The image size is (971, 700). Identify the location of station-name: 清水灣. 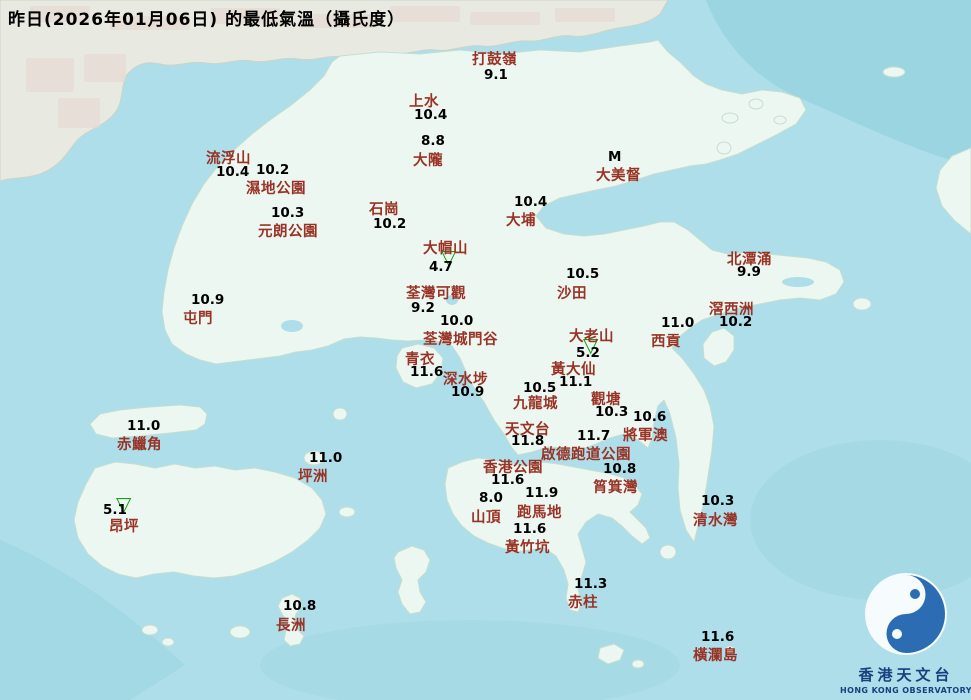
(715, 521).